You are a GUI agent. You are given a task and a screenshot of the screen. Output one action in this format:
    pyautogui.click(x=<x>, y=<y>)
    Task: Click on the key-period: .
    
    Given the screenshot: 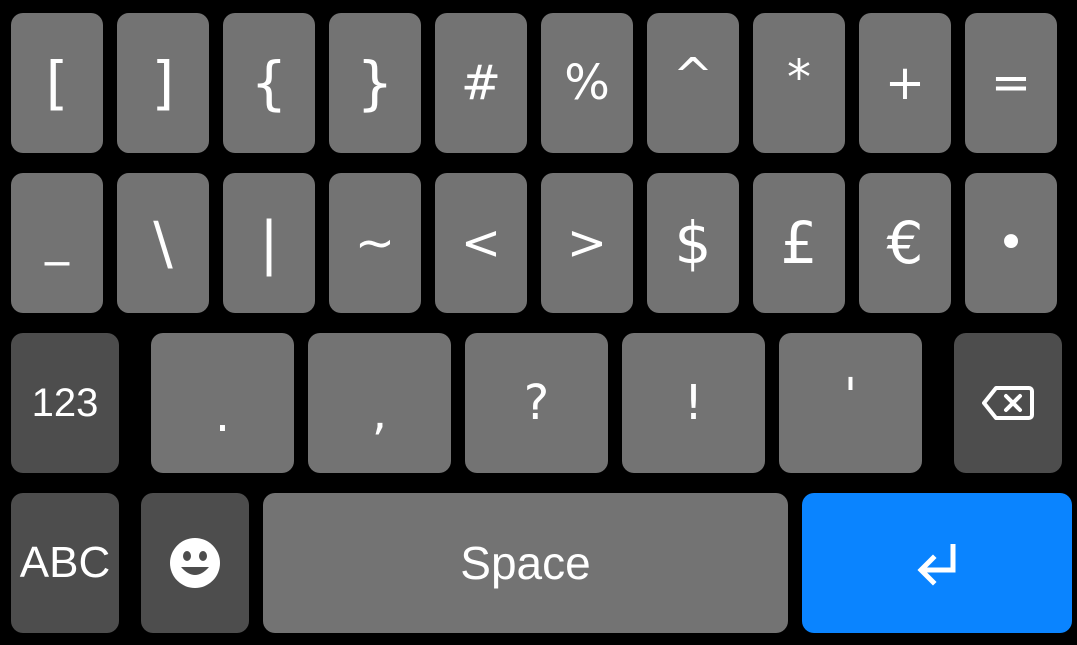 What is the action you would take?
    pyautogui.click(x=222, y=403)
    